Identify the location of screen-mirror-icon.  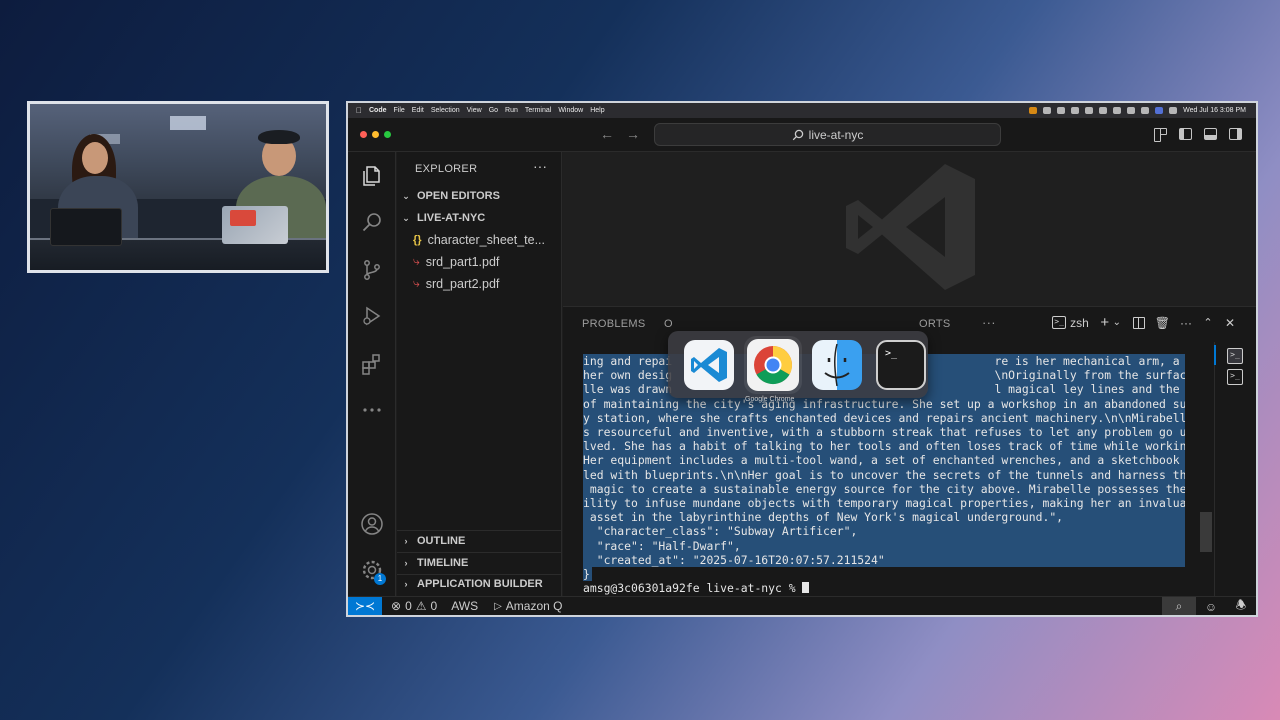
(1159, 110).